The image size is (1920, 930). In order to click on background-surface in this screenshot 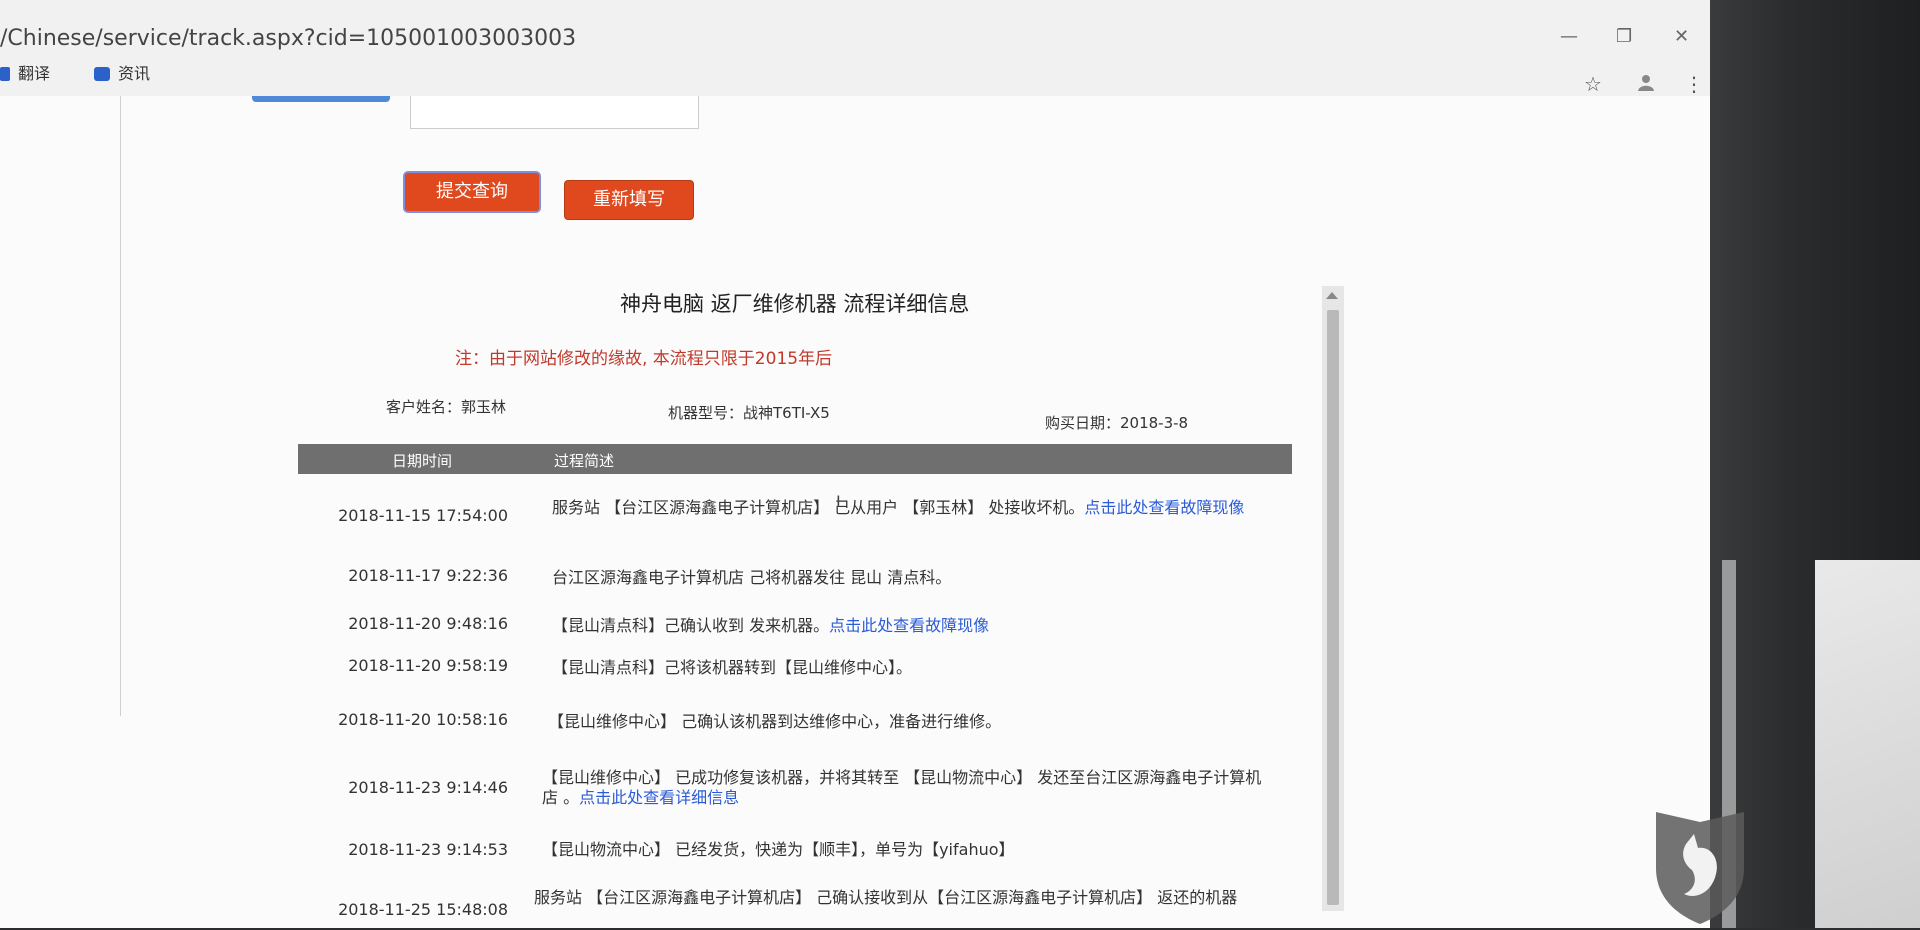, I will do `click(1867, 744)`.